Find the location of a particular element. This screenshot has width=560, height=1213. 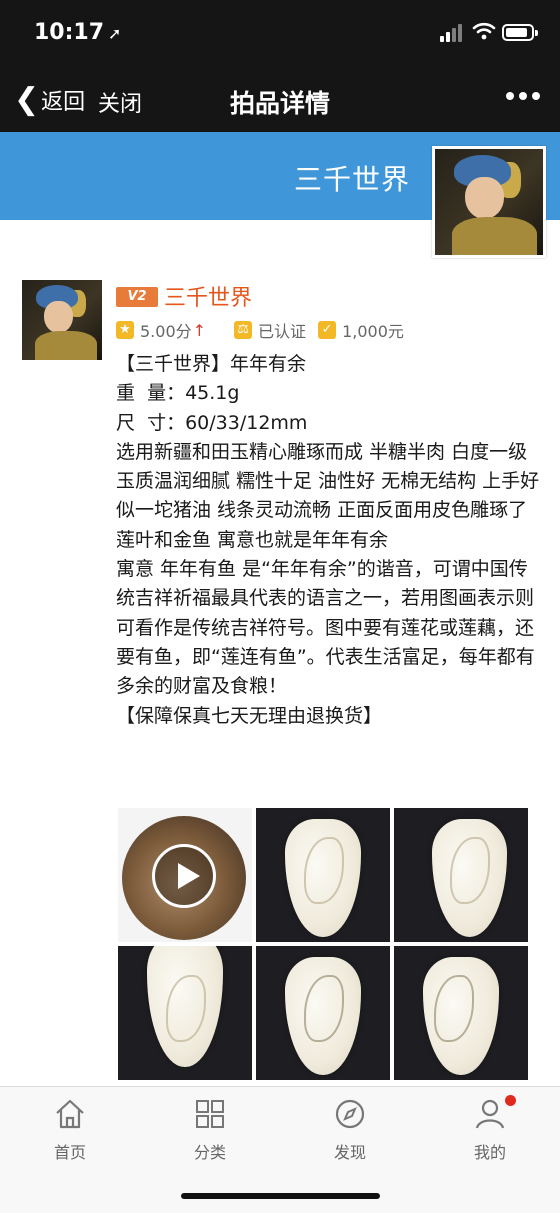

banner-shop-name: 三千世界 is located at coordinates (351, 179).